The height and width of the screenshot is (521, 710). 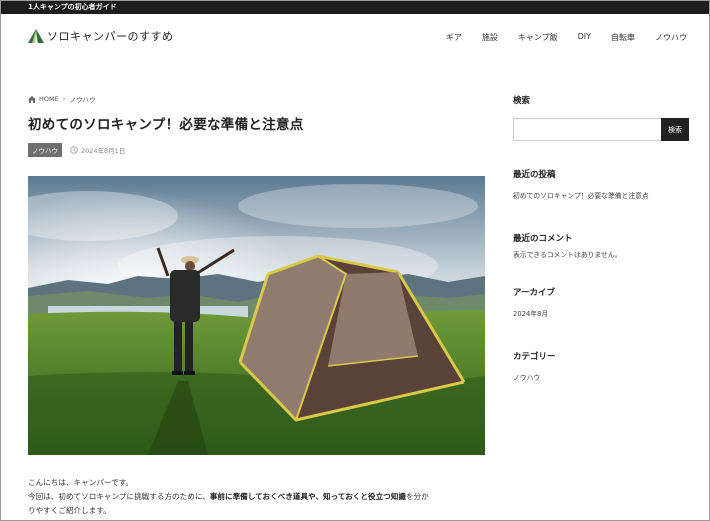 What do you see at coordinates (601, 302) in the screenshot?
I see `widget-archives: アーカイブ 2024年8月` at bounding box center [601, 302].